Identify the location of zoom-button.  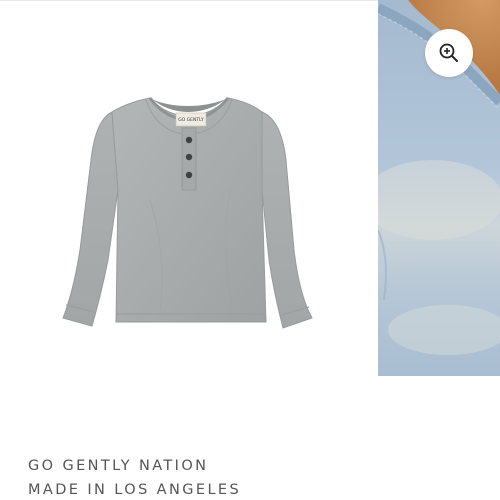
(449, 53).